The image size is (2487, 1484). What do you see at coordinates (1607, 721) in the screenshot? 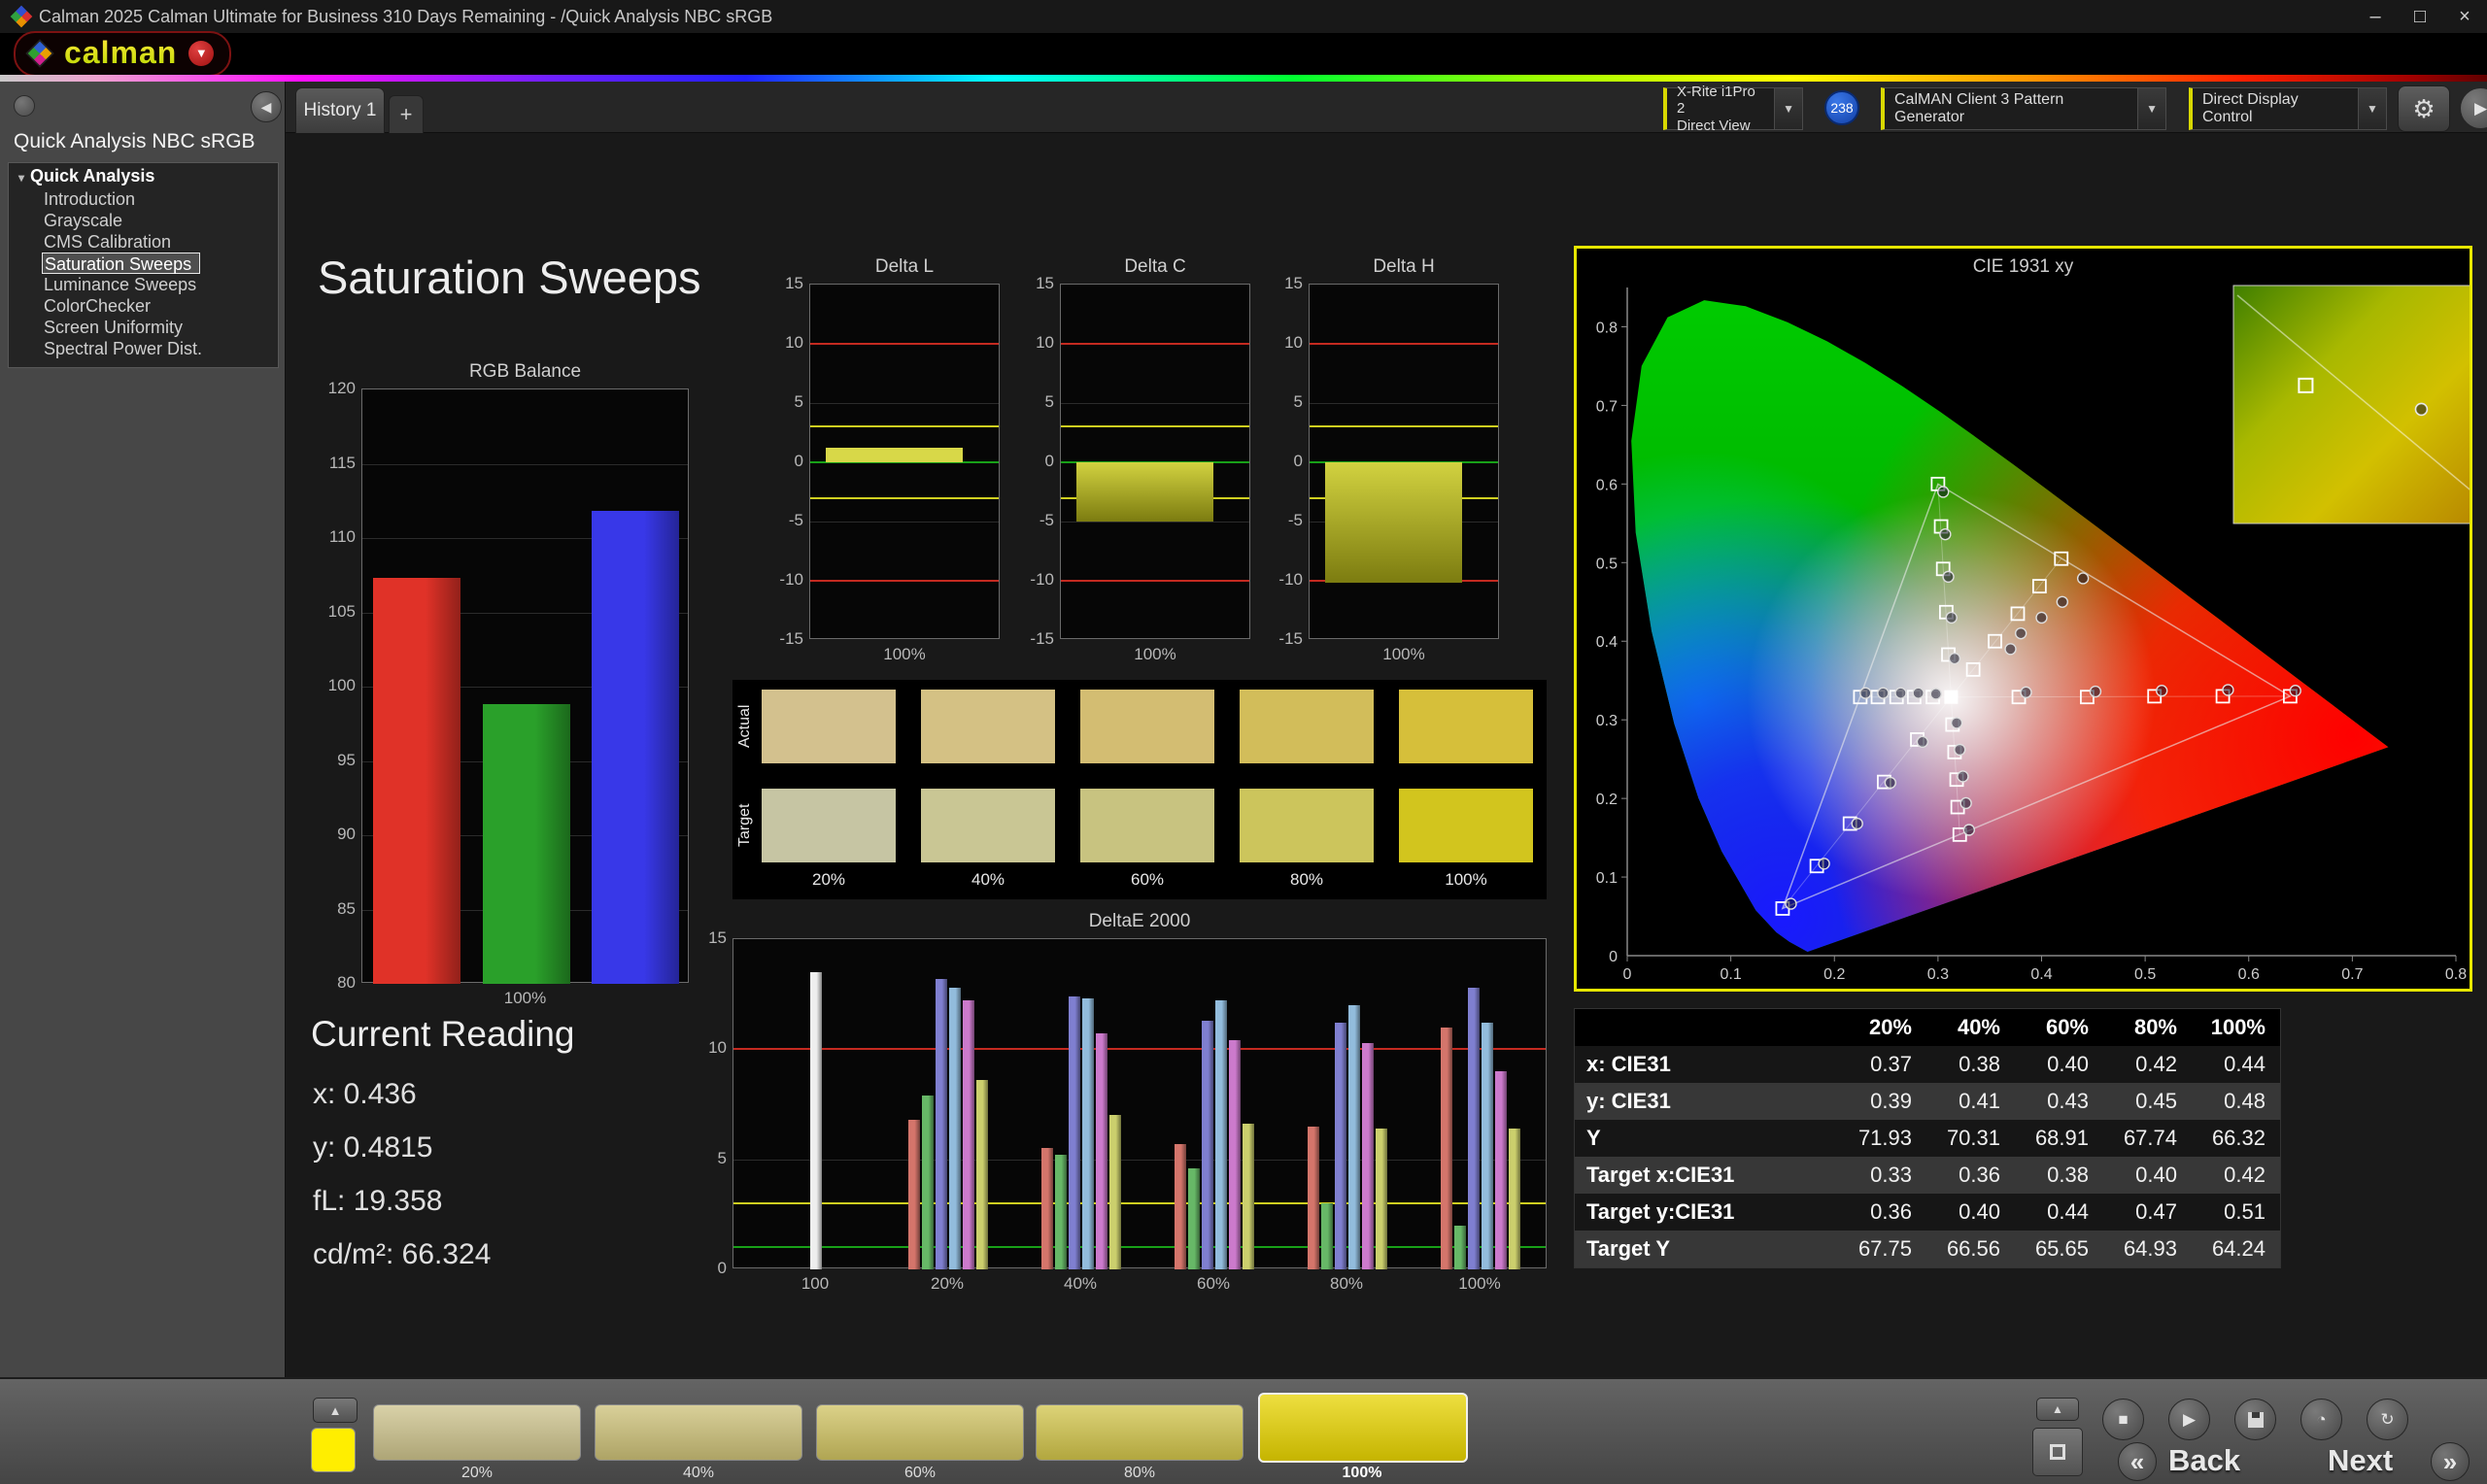
I see `svg-text: 0.3` at bounding box center [1607, 721].